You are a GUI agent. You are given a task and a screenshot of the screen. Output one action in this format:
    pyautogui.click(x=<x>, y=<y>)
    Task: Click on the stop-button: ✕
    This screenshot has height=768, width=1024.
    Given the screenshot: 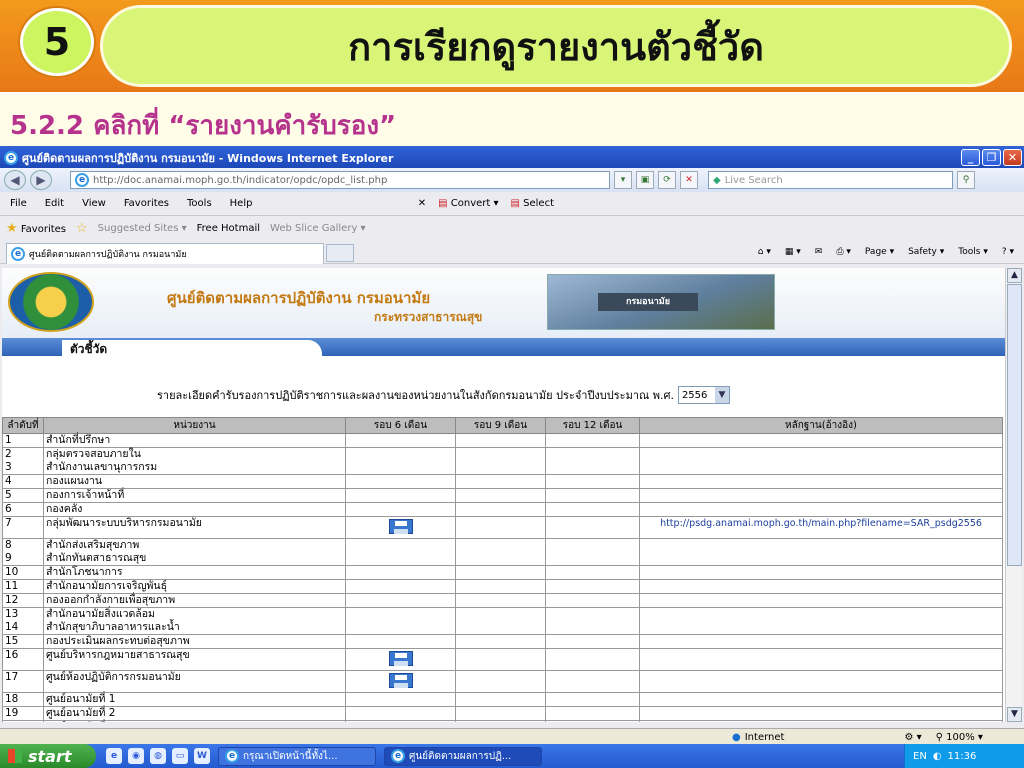 What is the action you would take?
    pyautogui.click(x=689, y=180)
    